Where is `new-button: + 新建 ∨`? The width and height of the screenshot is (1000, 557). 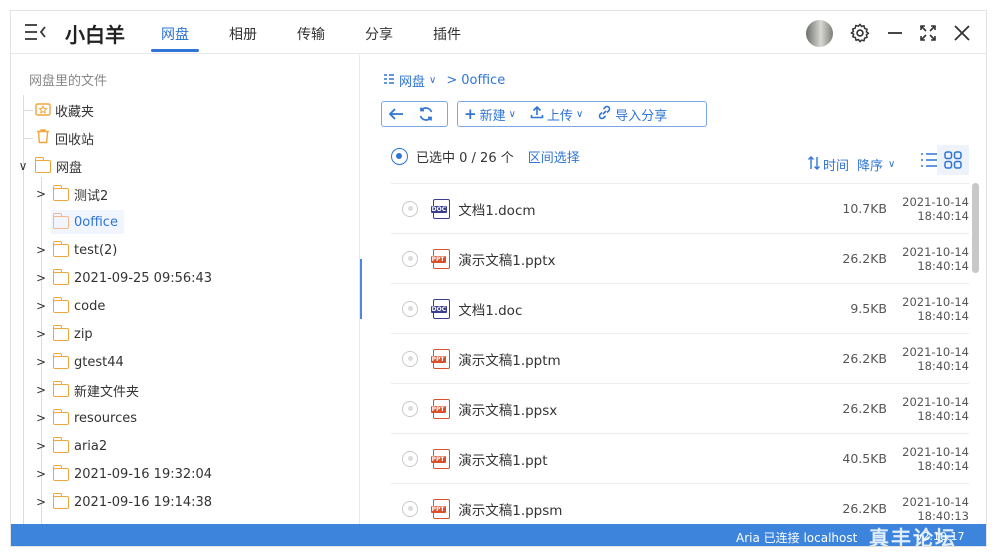 new-button: + 新建 ∨ is located at coordinates (490, 114).